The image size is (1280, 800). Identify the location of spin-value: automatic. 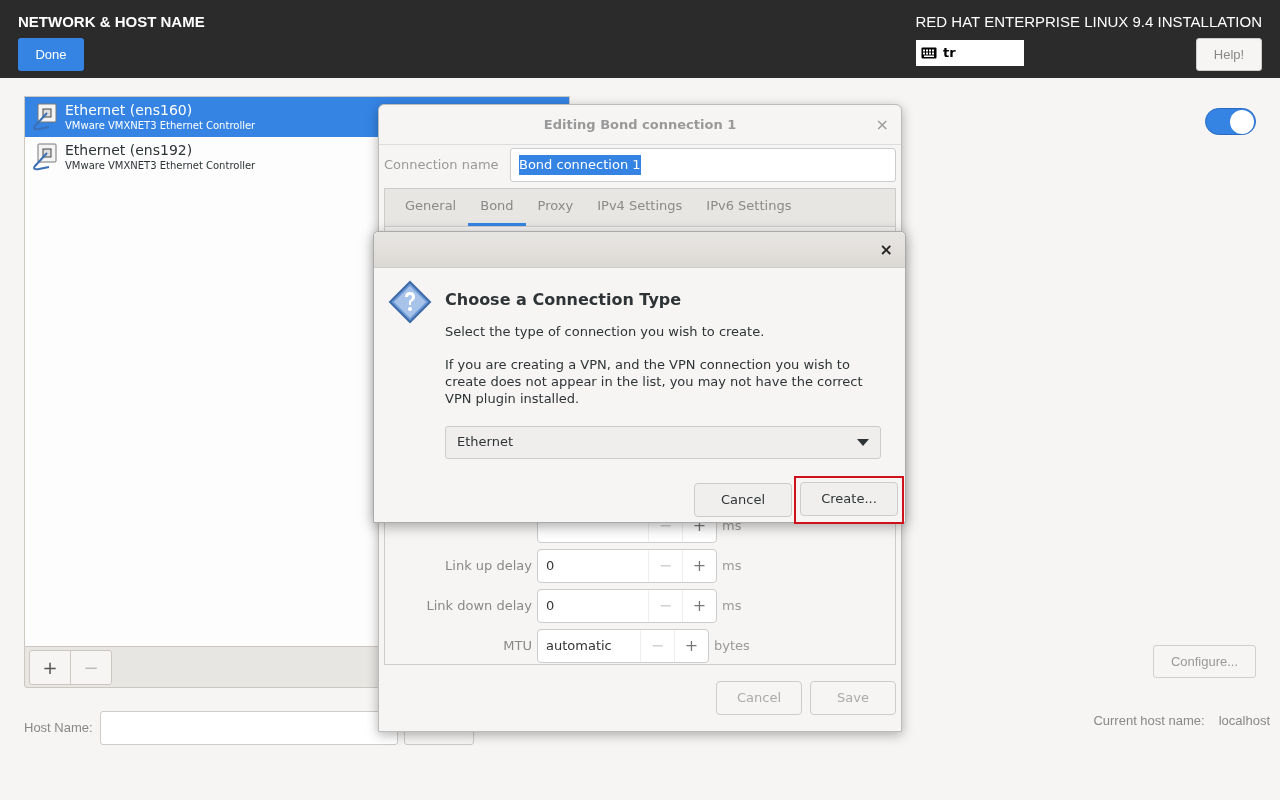
(579, 646).